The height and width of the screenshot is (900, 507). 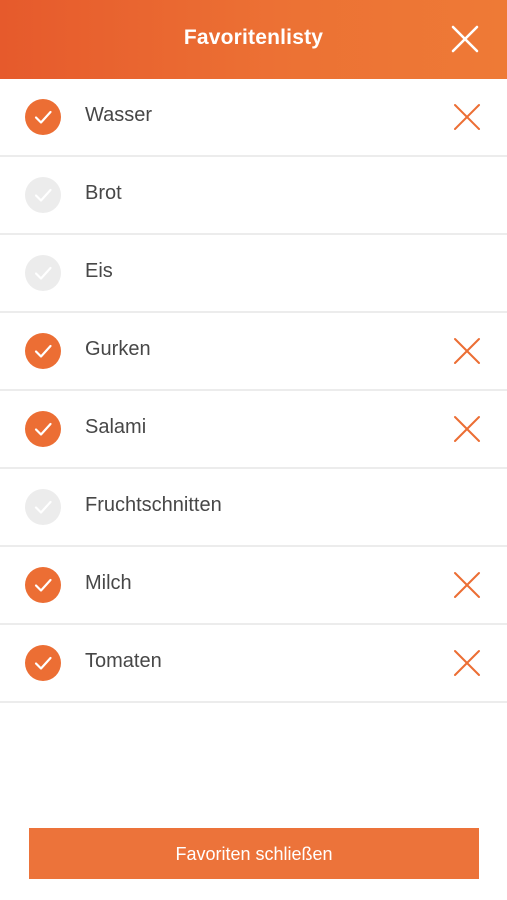 What do you see at coordinates (253, 586) in the screenshot?
I see `list-item: Milch` at bounding box center [253, 586].